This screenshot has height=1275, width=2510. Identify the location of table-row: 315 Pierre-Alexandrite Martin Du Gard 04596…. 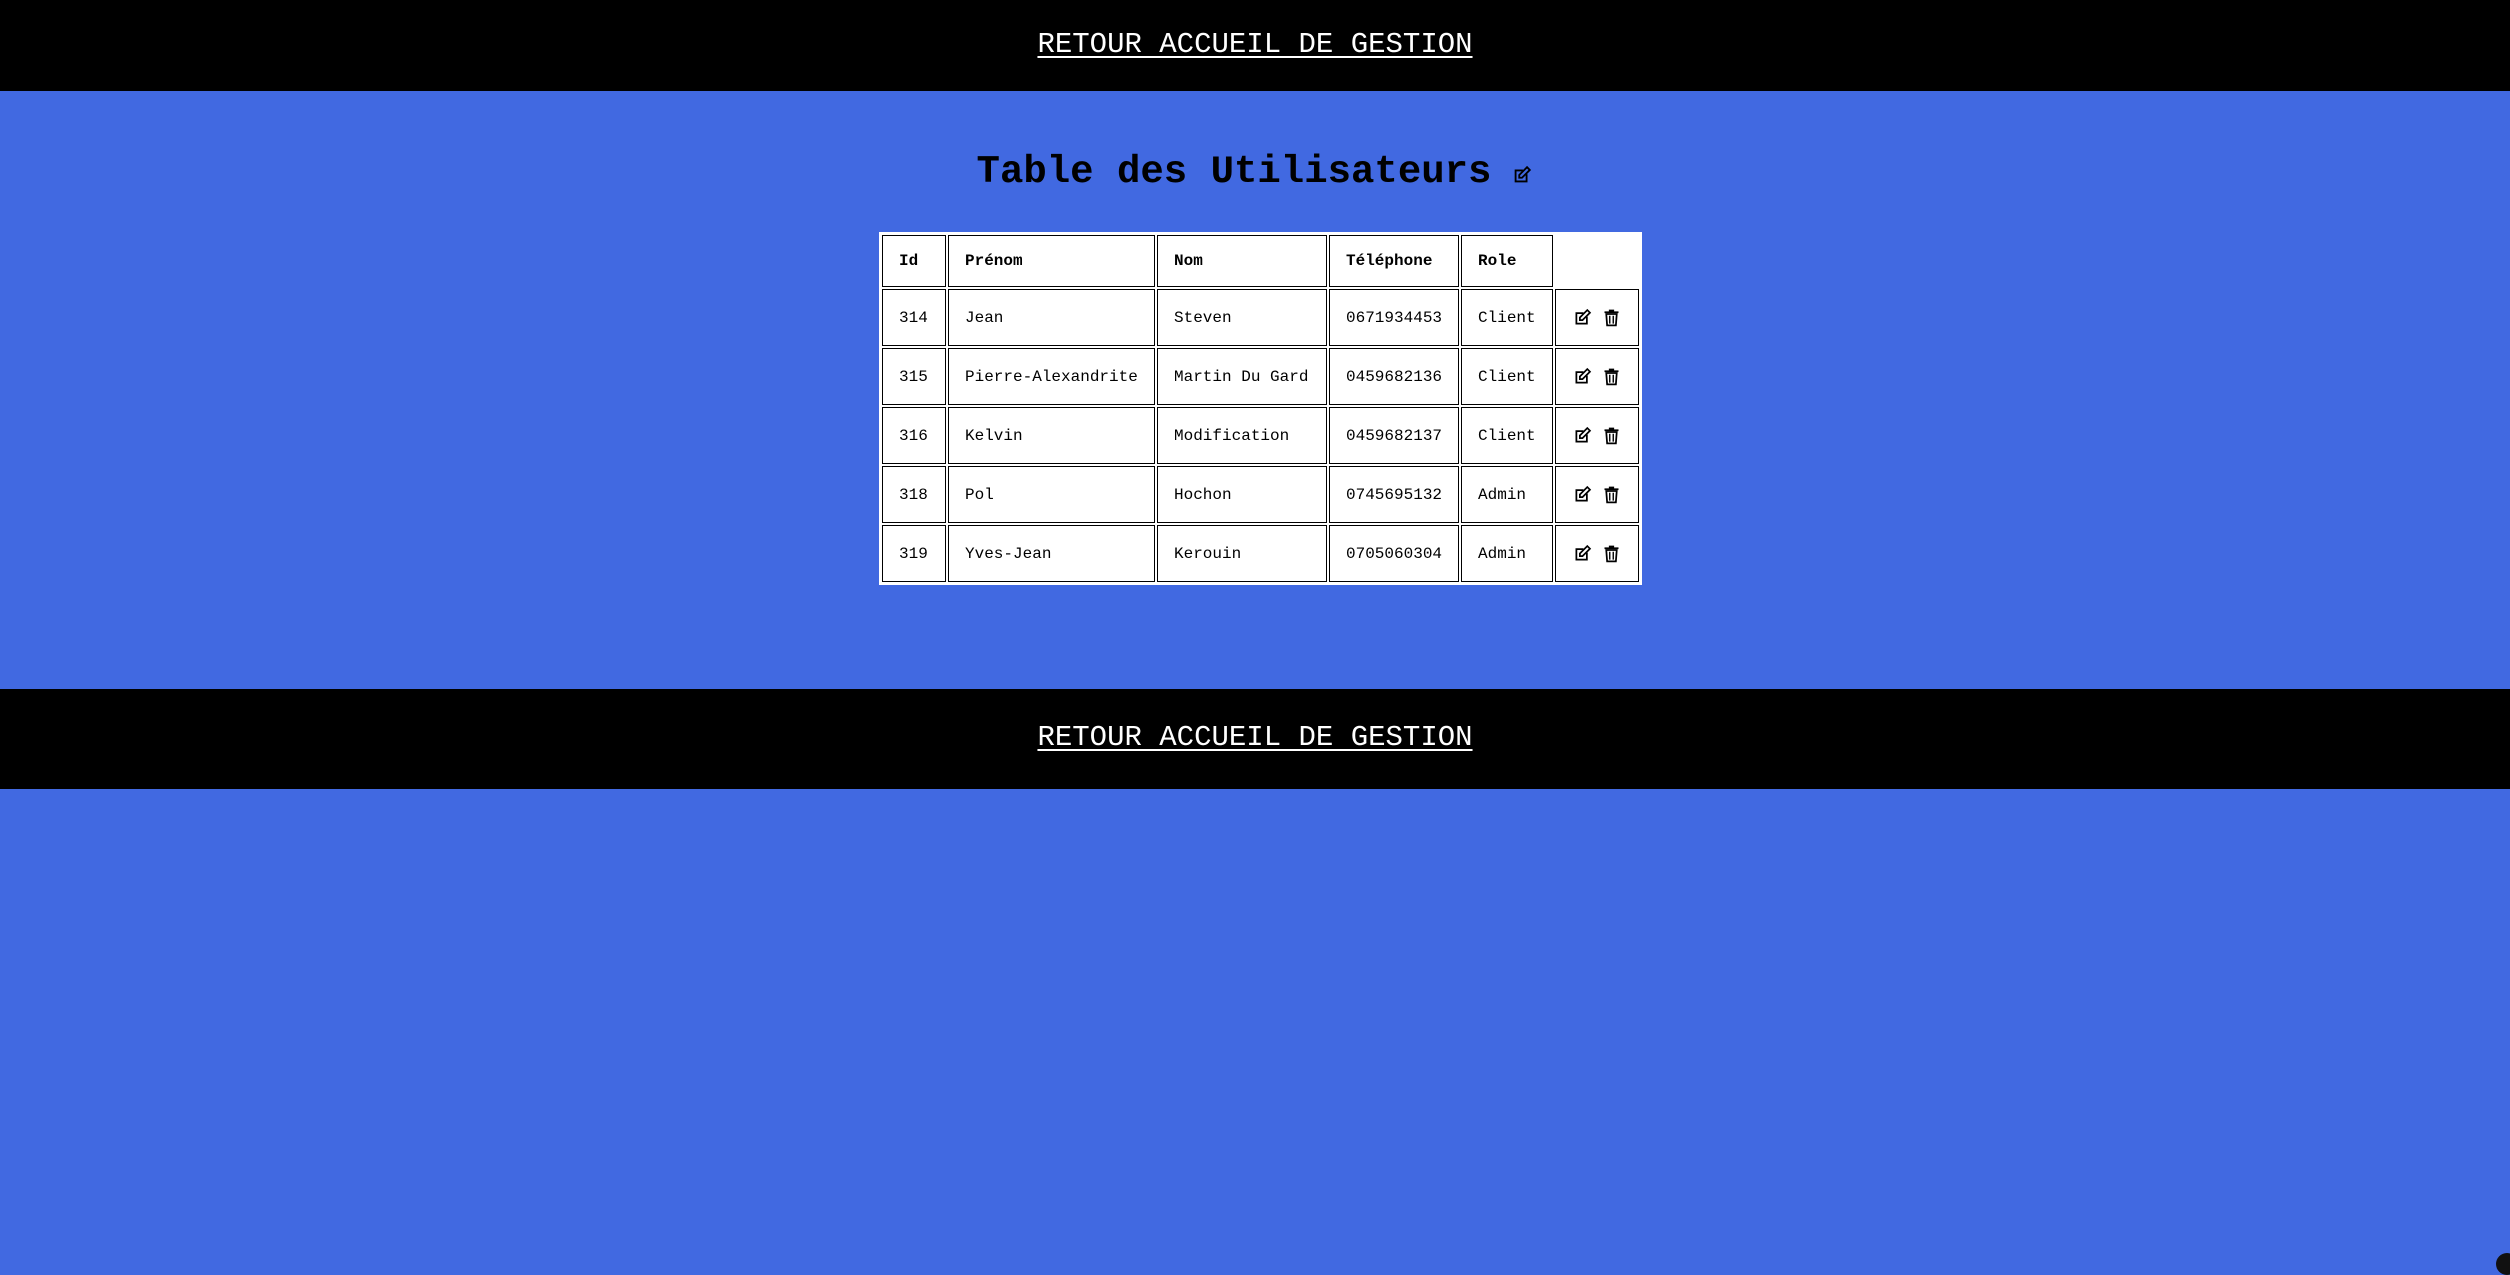
(1261, 376).